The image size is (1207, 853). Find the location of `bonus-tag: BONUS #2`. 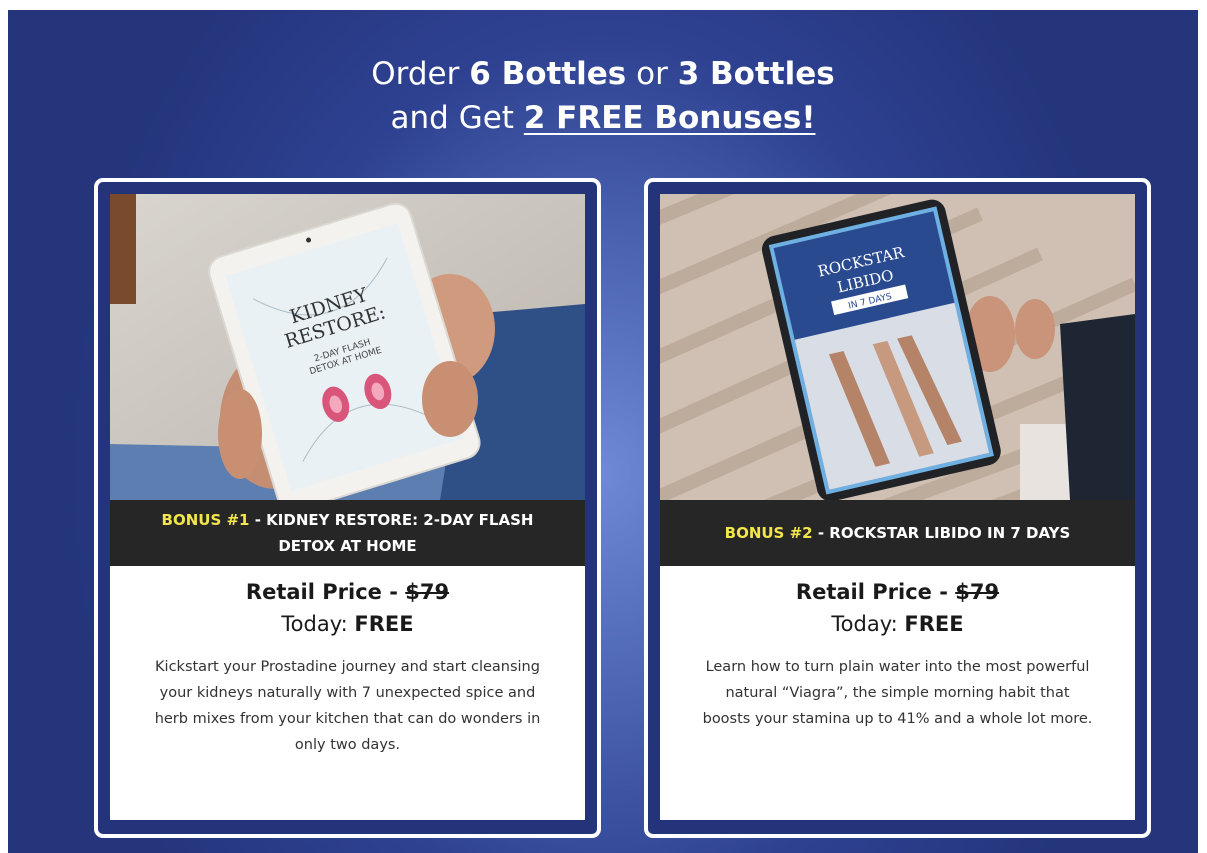

bonus-tag: BONUS #2 is located at coordinates (768, 533).